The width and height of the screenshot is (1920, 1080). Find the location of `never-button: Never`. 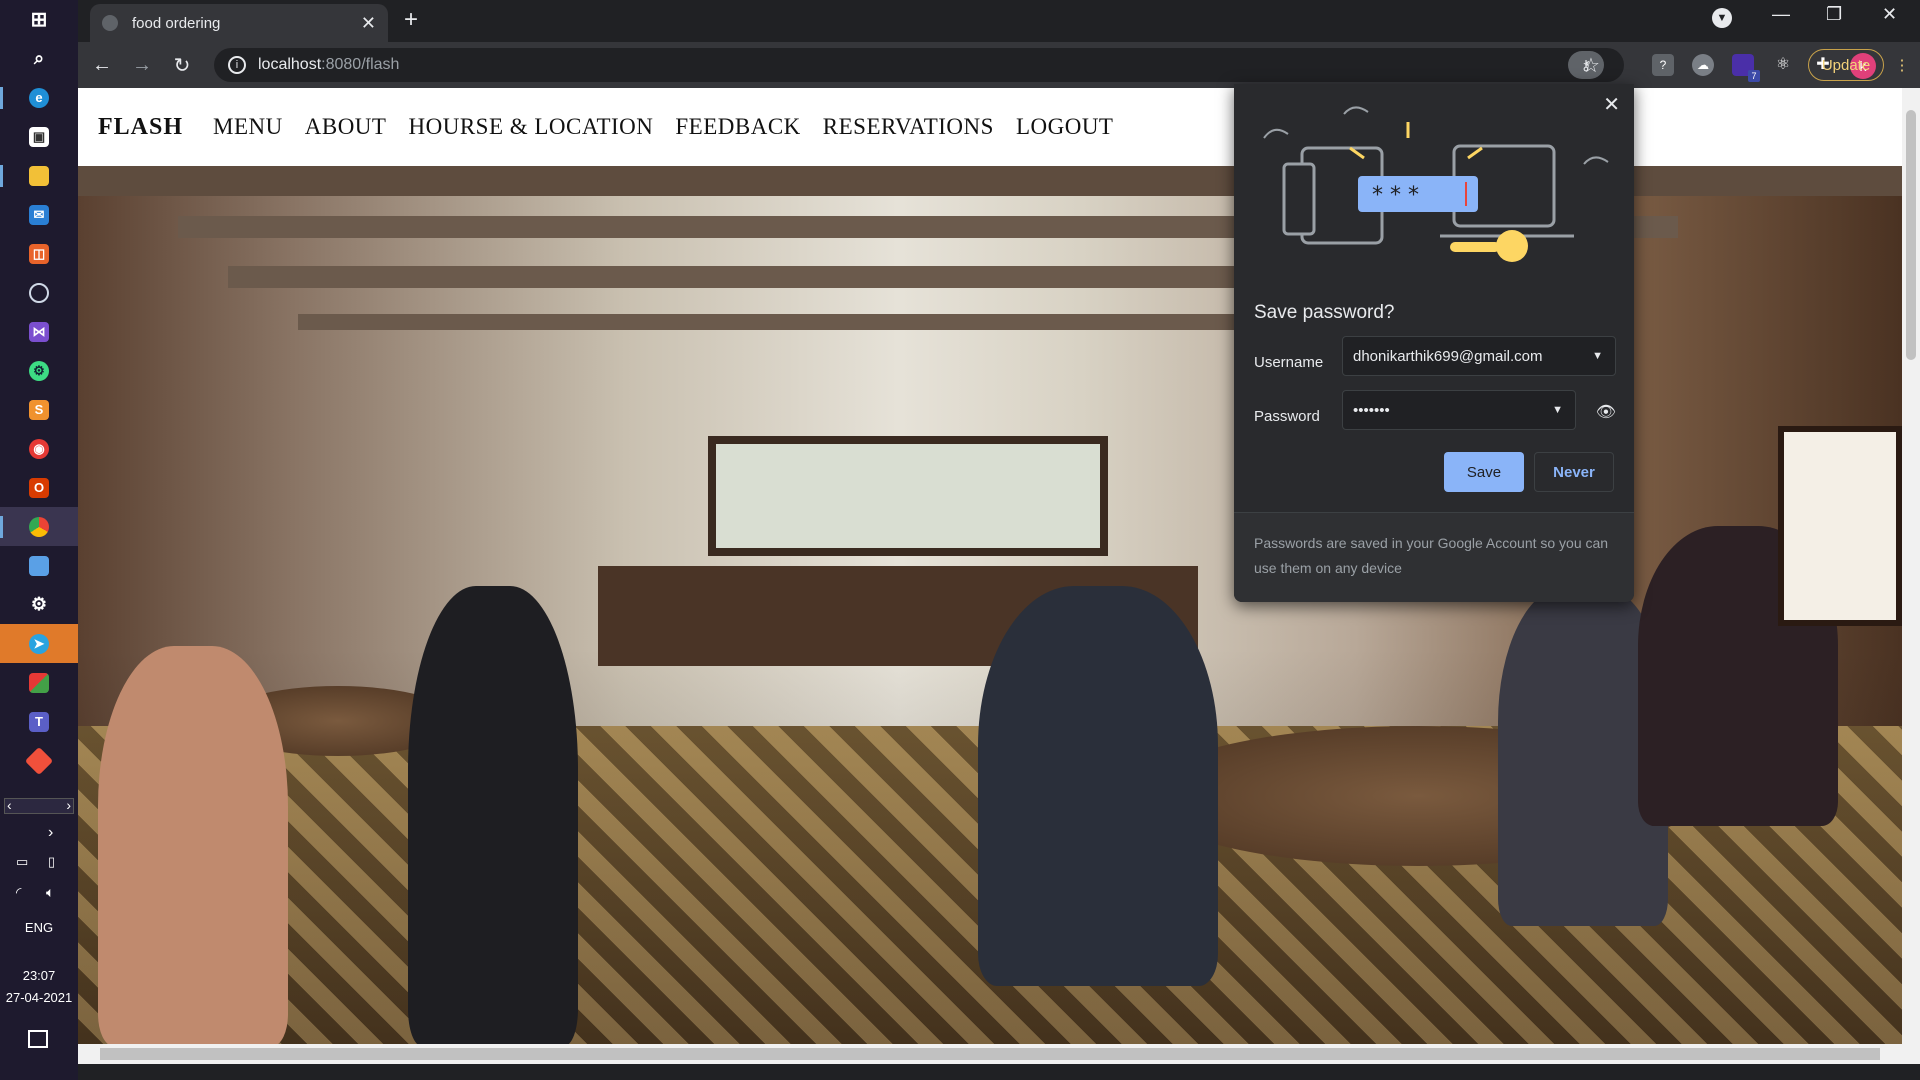

never-button: Never is located at coordinates (1574, 472).